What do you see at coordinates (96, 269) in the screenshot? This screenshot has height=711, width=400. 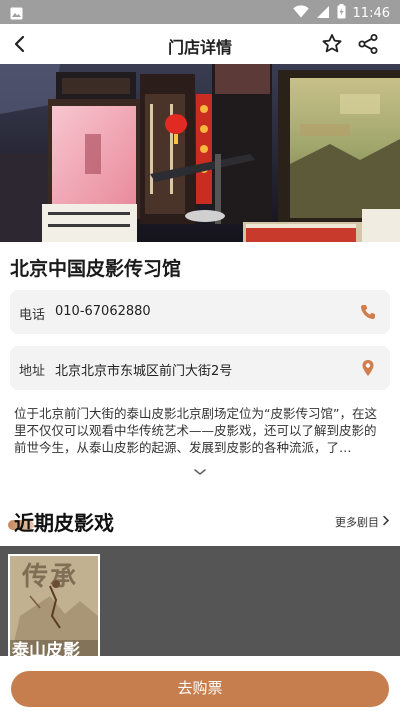 I see `store-name: 北京中国皮影传习馆` at bounding box center [96, 269].